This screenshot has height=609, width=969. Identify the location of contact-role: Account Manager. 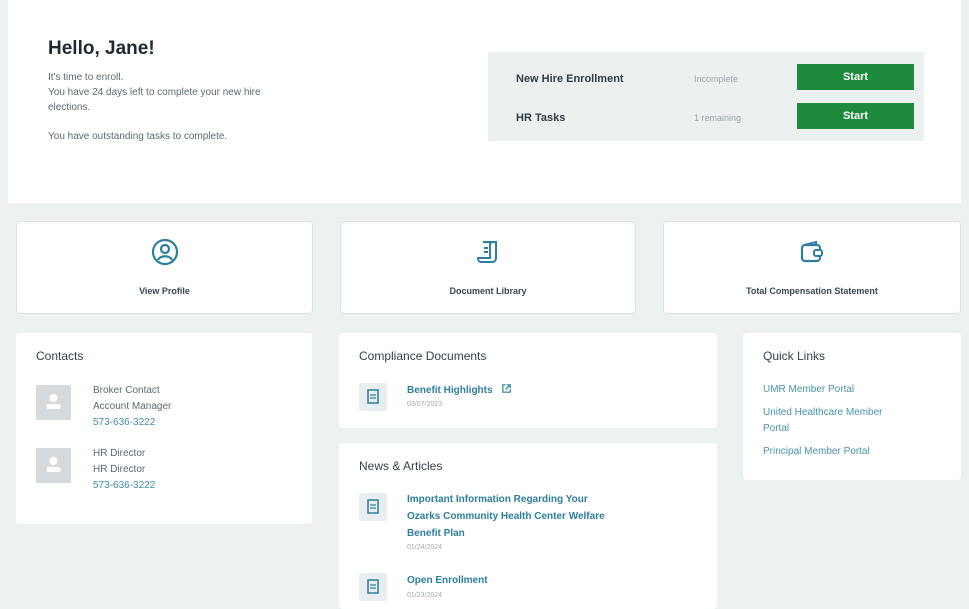
(132, 406).